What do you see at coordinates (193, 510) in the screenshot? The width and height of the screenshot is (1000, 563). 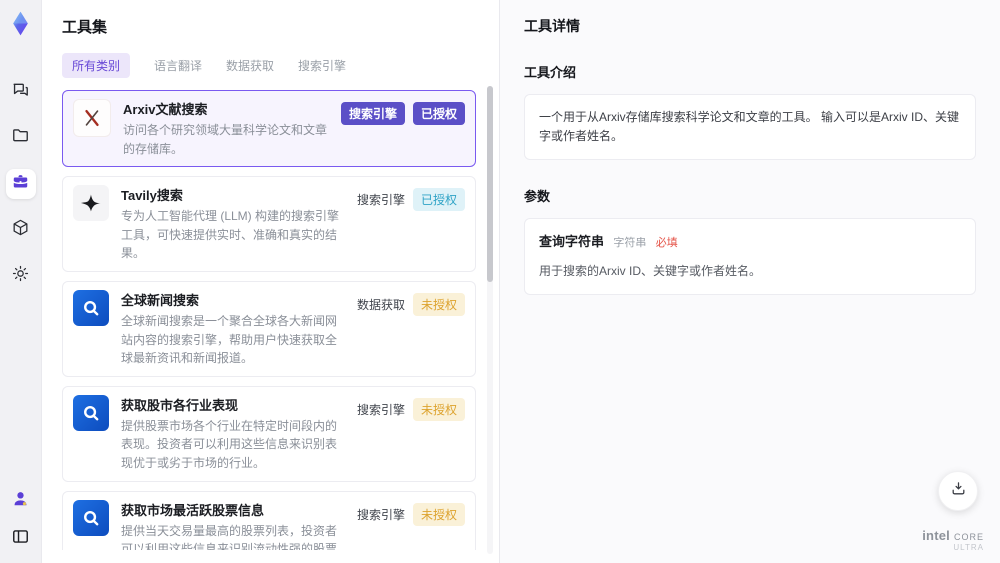 I see `tool-name: 获取市场最活跃股票信息` at bounding box center [193, 510].